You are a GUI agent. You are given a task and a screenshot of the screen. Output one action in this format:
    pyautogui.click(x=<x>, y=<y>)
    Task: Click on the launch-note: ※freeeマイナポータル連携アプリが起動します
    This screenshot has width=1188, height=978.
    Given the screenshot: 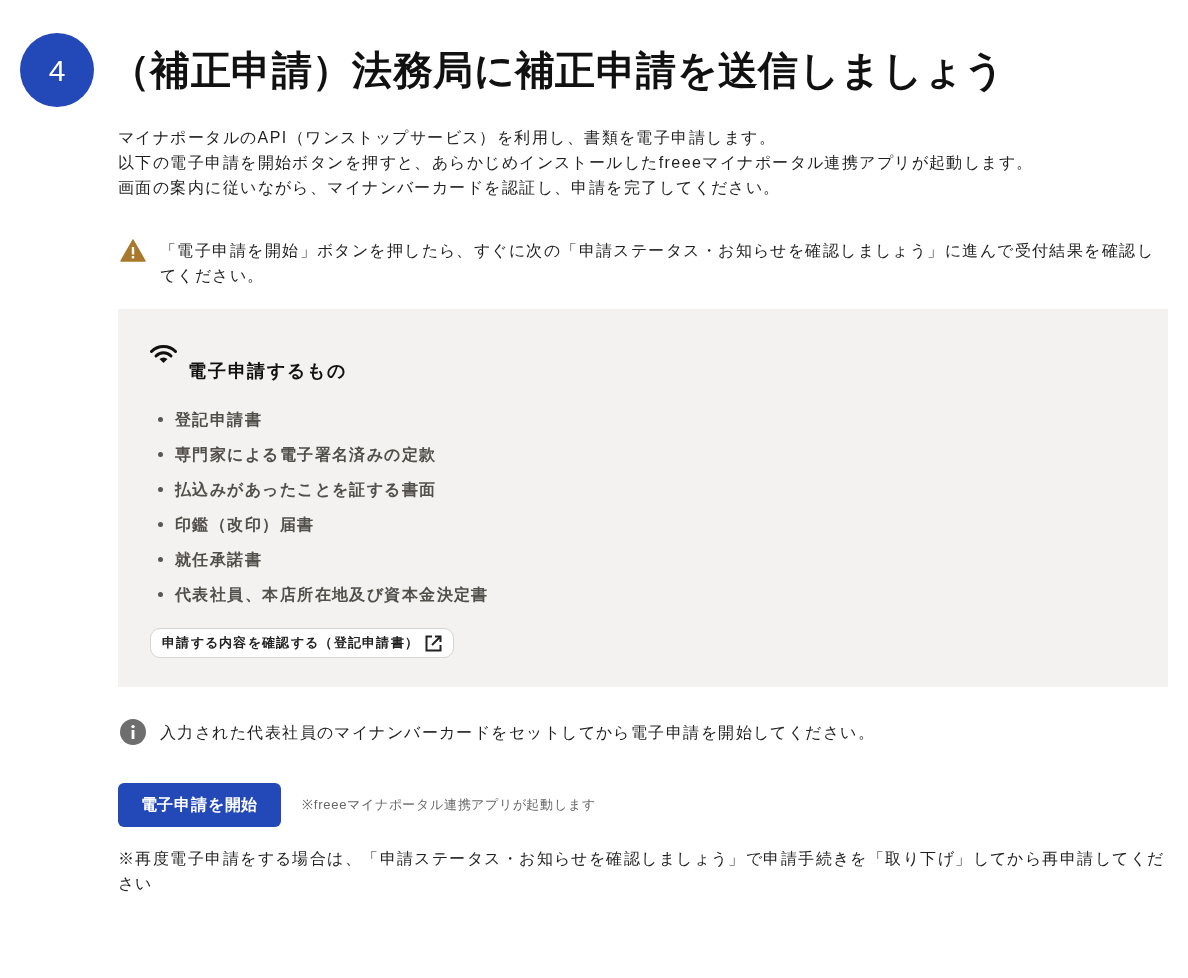 What is the action you would take?
    pyautogui.click(x=449, y=805)
    